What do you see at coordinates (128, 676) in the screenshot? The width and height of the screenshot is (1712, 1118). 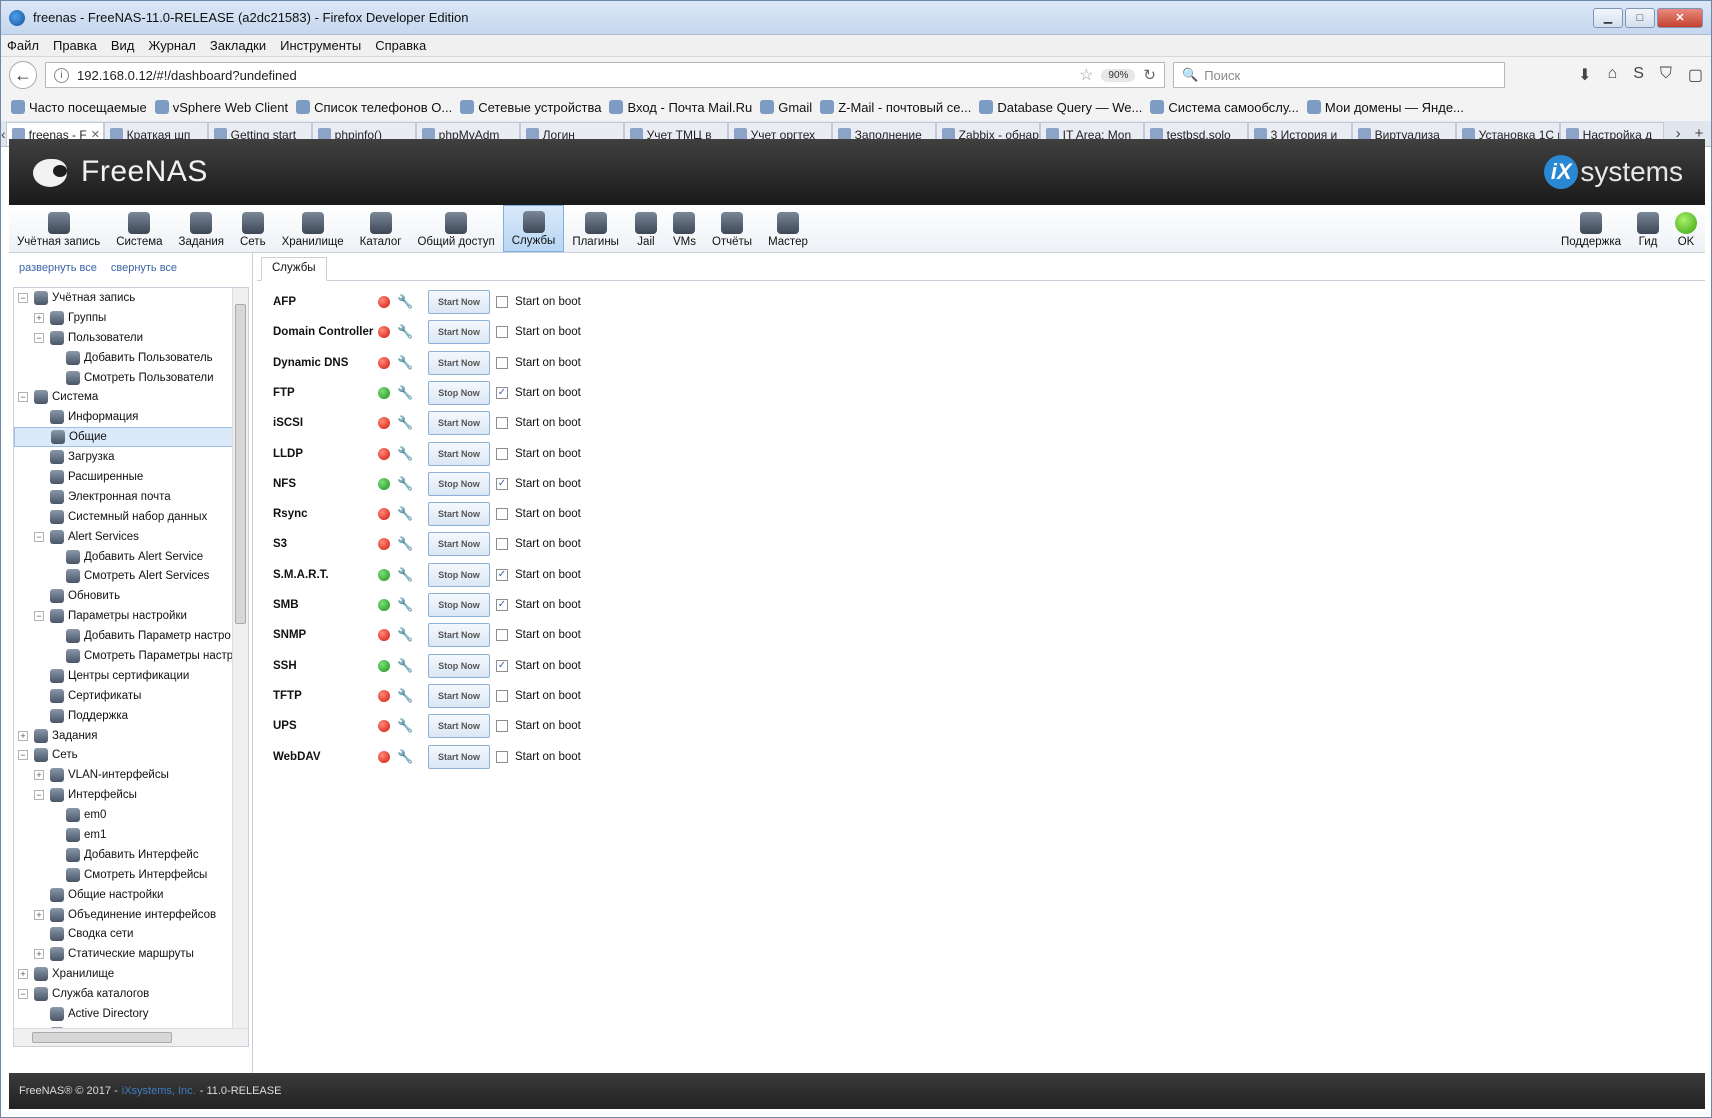 I see `tree-node-label: Центры сертификации` at bounding box center [128, 676].